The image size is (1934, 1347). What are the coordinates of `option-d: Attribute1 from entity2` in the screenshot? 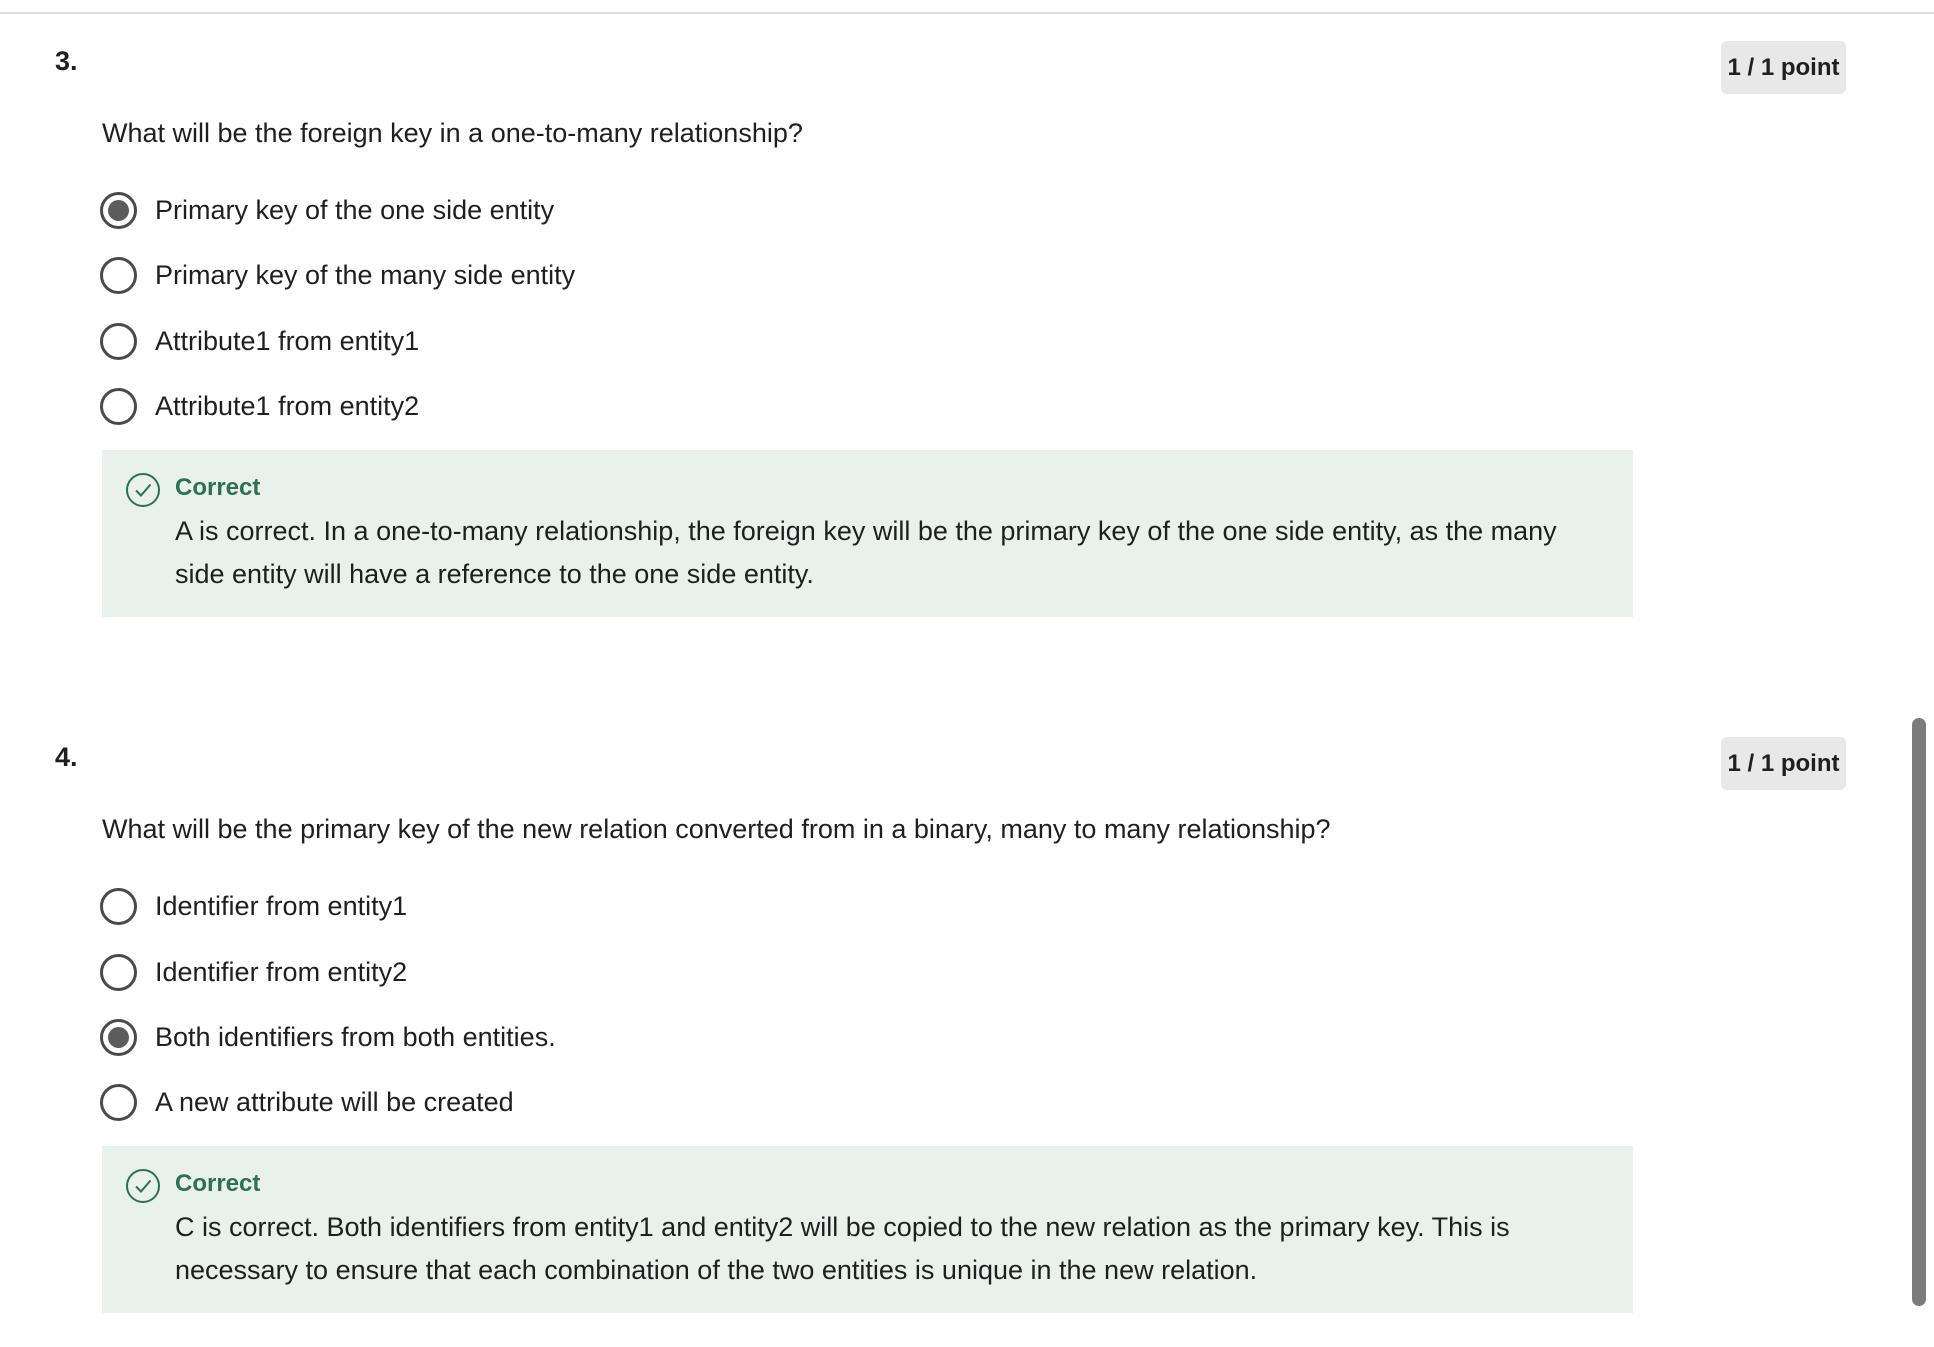 It's located at (259, 406).